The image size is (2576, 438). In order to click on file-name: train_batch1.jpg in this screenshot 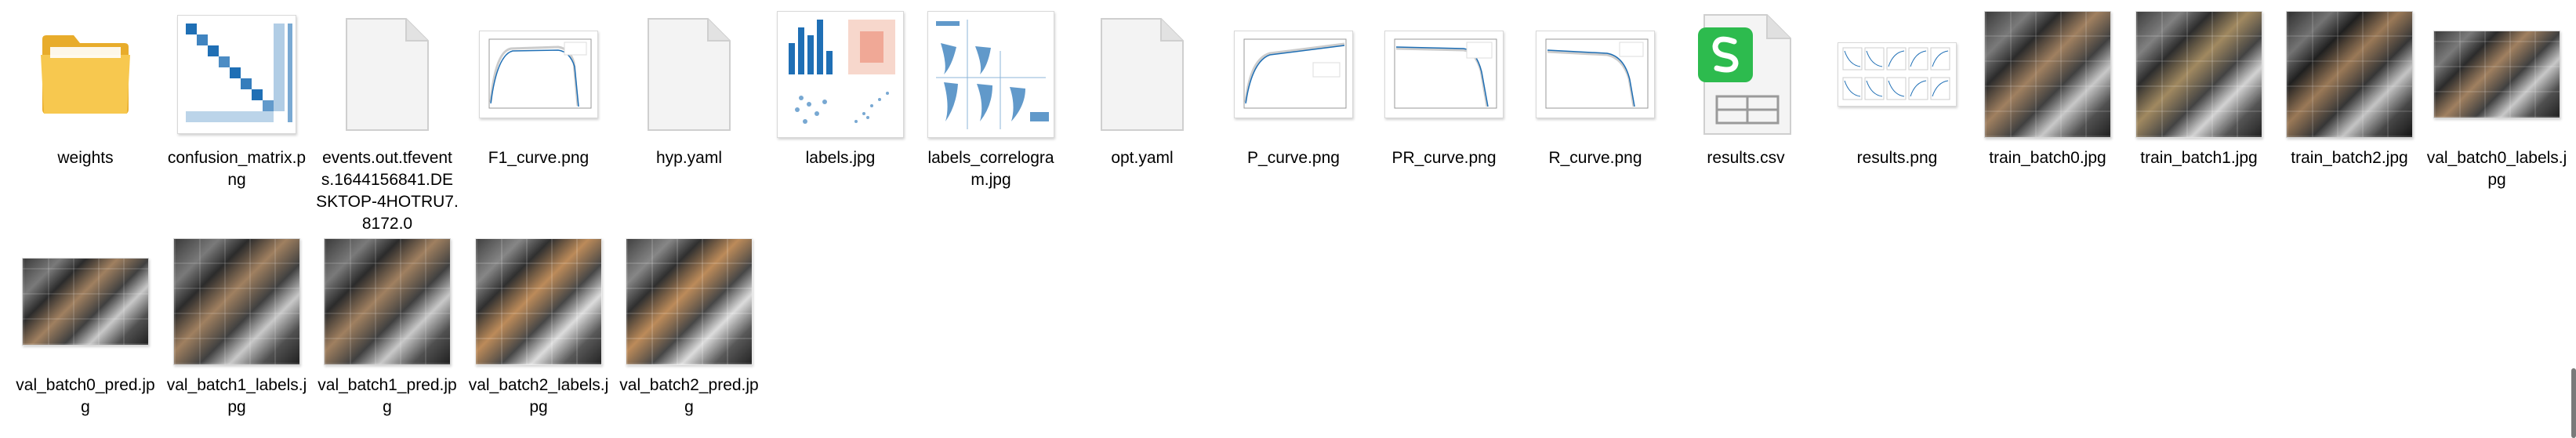, I will do `click(2199, 158)`.